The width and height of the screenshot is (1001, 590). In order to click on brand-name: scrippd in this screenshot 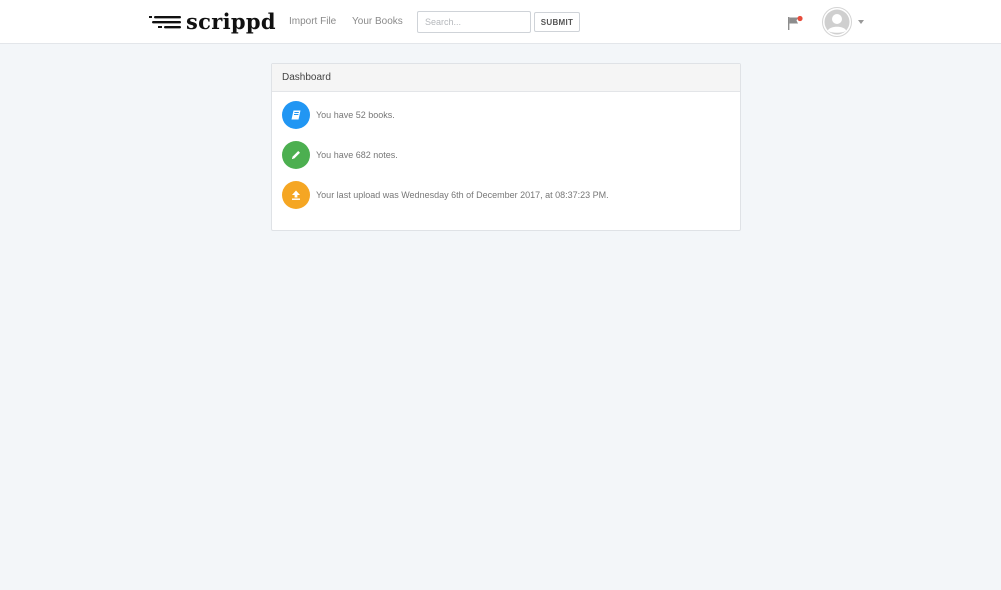, I will do `click(231, 21)`.